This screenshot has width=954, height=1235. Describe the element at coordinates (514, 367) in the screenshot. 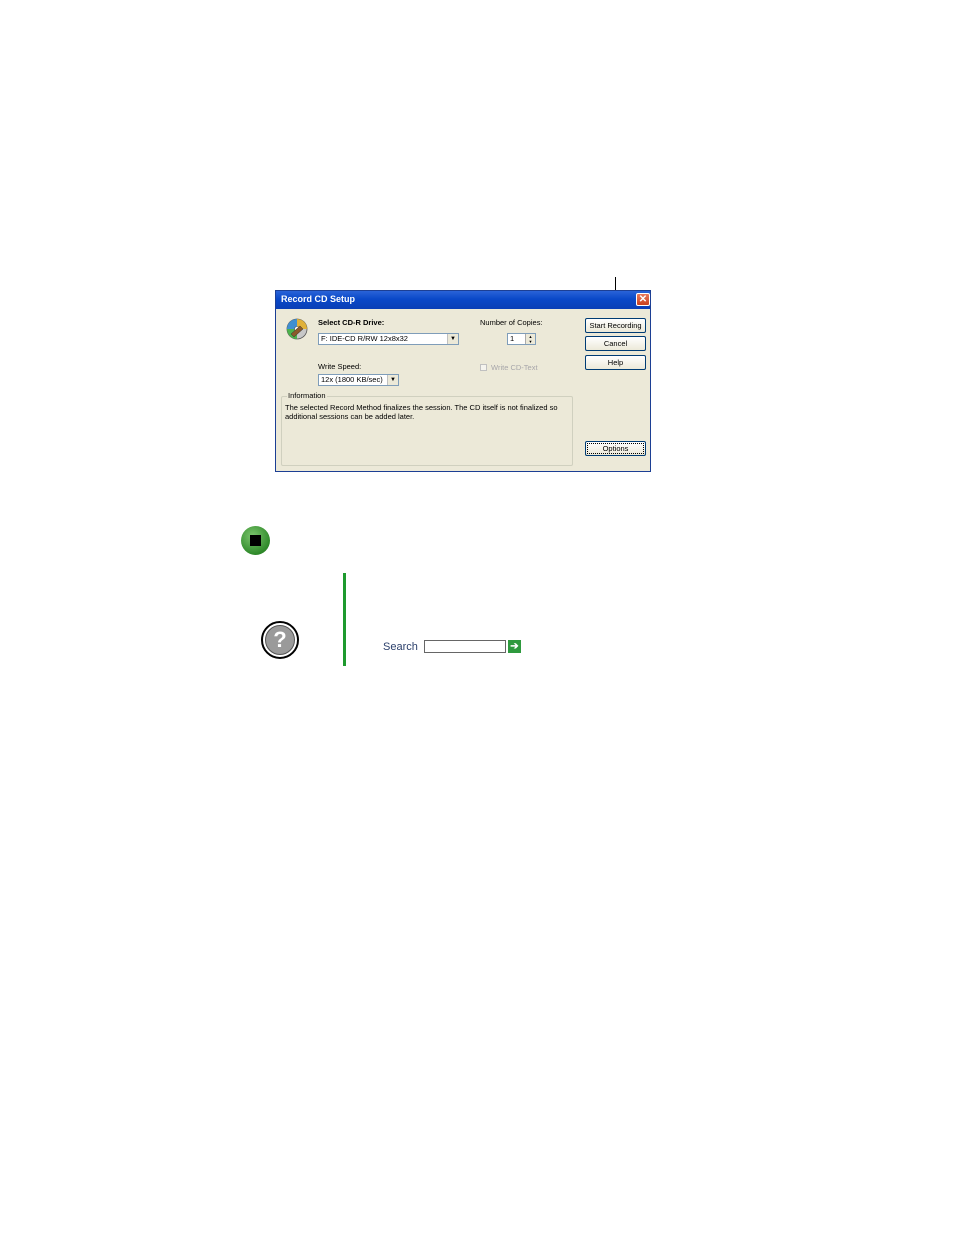

I see `write-cd-text-label: Write CD-Text` at that location.